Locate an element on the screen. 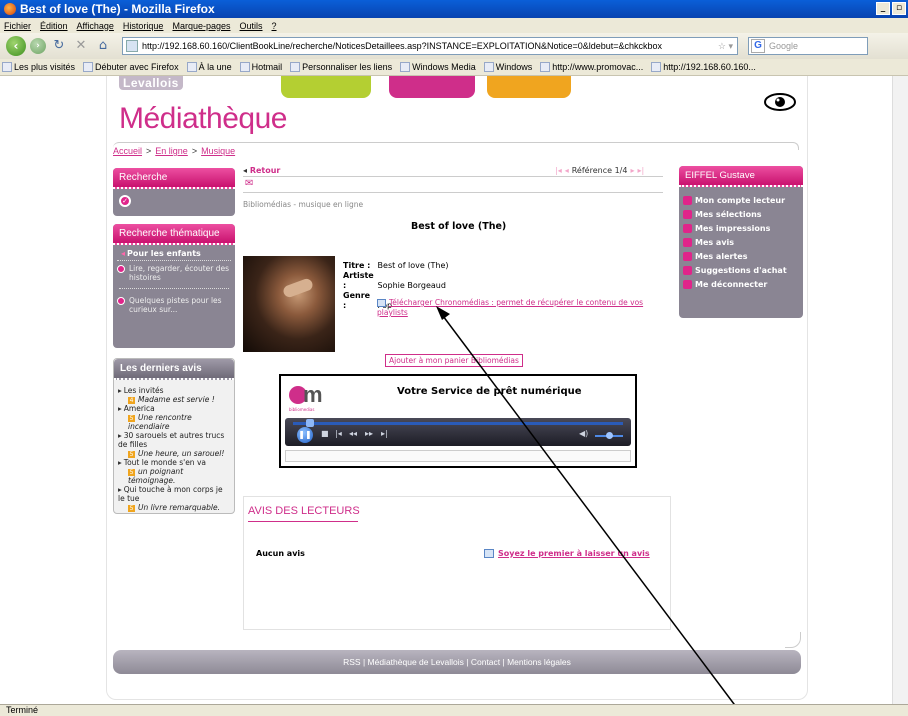 This screenshot has height=716, width=908. review-quote: 5 Une heure, un sarouel! is located at coordinates (174, 453).